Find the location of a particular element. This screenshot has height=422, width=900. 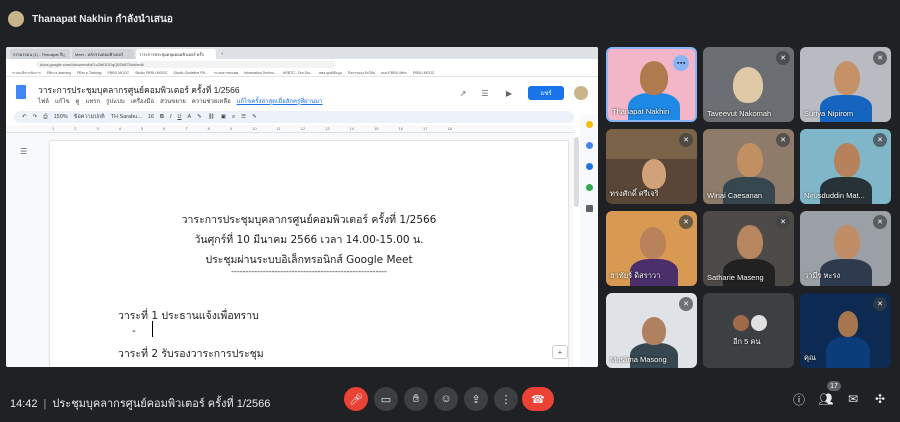

ruler-mark: 6 is located at coordinates (164, 128).